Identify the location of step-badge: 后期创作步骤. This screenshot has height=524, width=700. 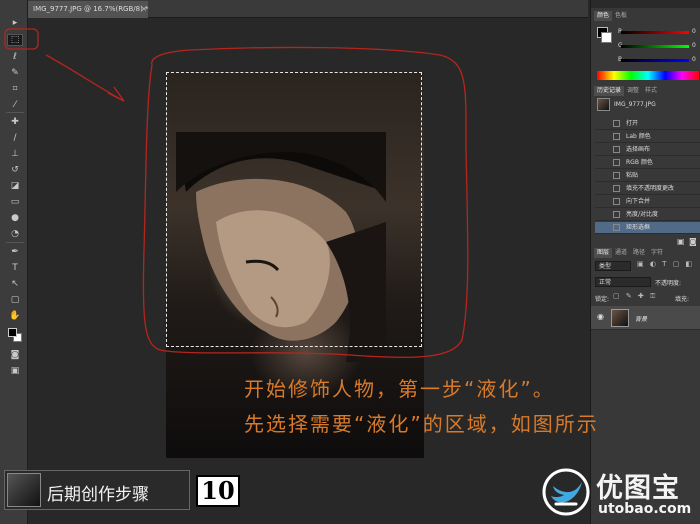
(97, 490).